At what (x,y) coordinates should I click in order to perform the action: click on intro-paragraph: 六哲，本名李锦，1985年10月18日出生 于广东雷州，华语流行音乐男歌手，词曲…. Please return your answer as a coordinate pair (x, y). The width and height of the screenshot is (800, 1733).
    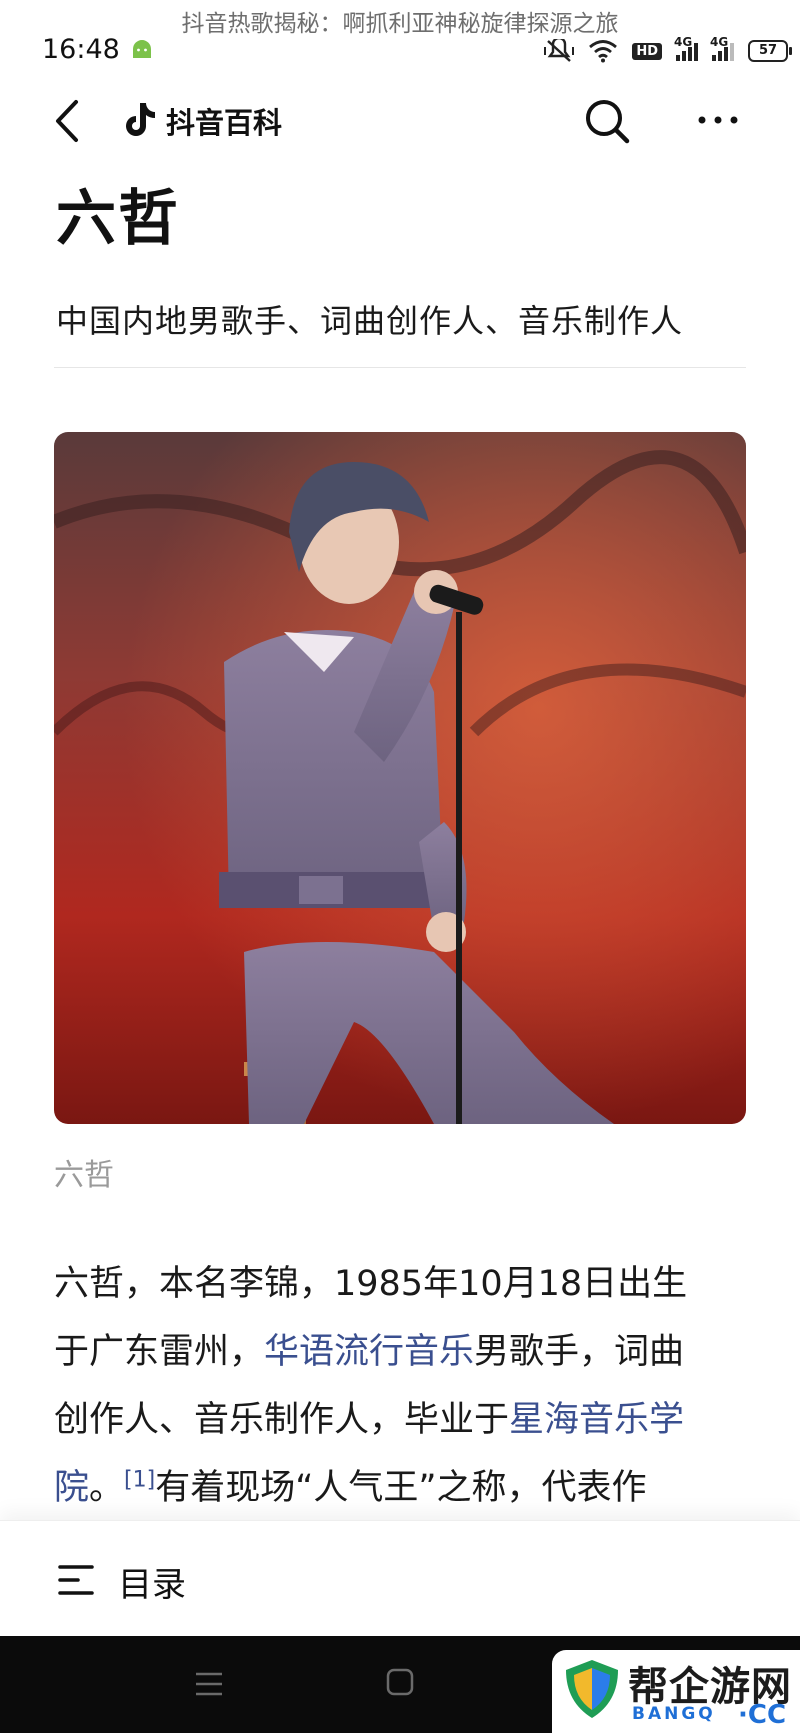
    Looking at the image, I should click on (404, 1386).